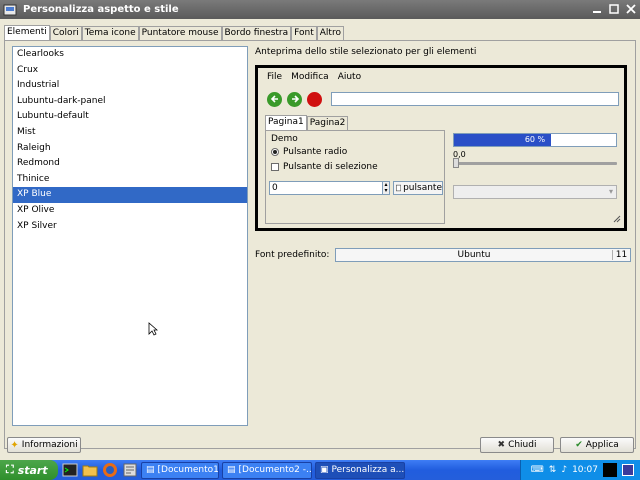 The width and height of the screenshot is (640, 480). What do you see at coordinates (441, 77) in the screenshot?
I see `preview-menubar: File Modifica Aiuto` at bounding box center [441, 77].